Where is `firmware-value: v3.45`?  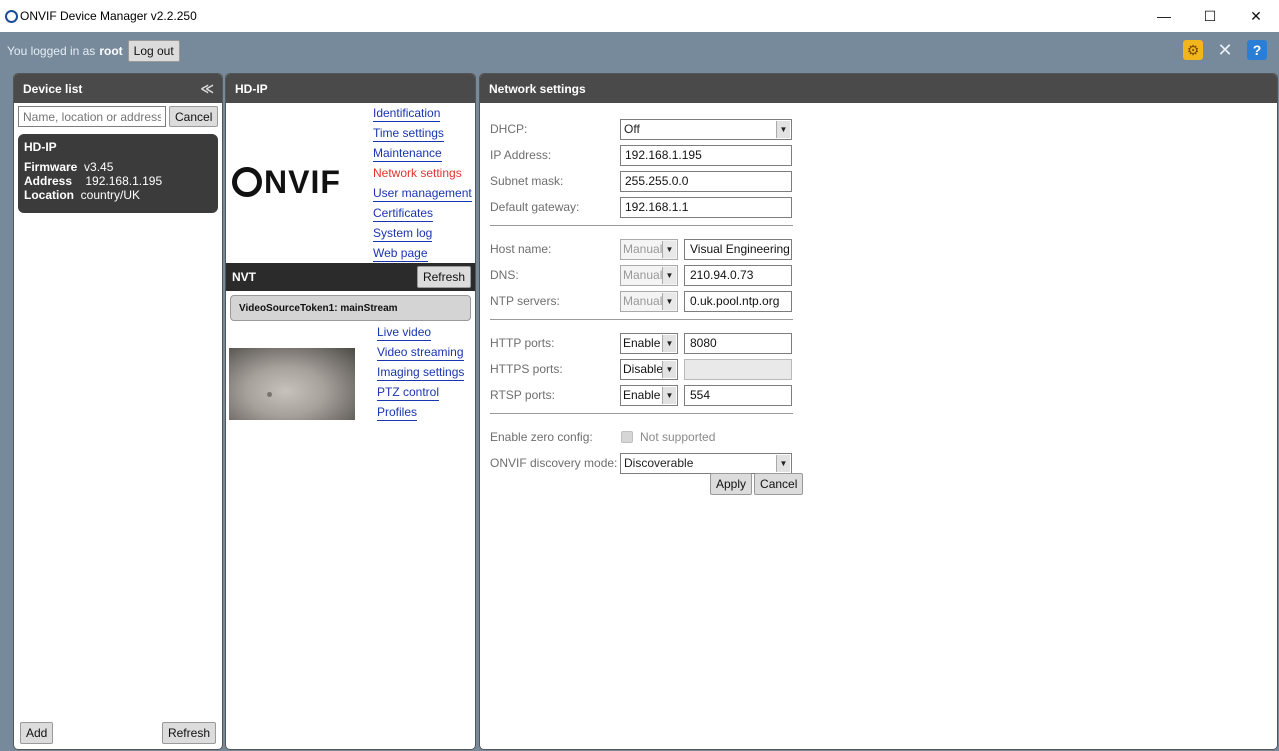 firmware-value: v3.45 is located at coordinates (99, 167).